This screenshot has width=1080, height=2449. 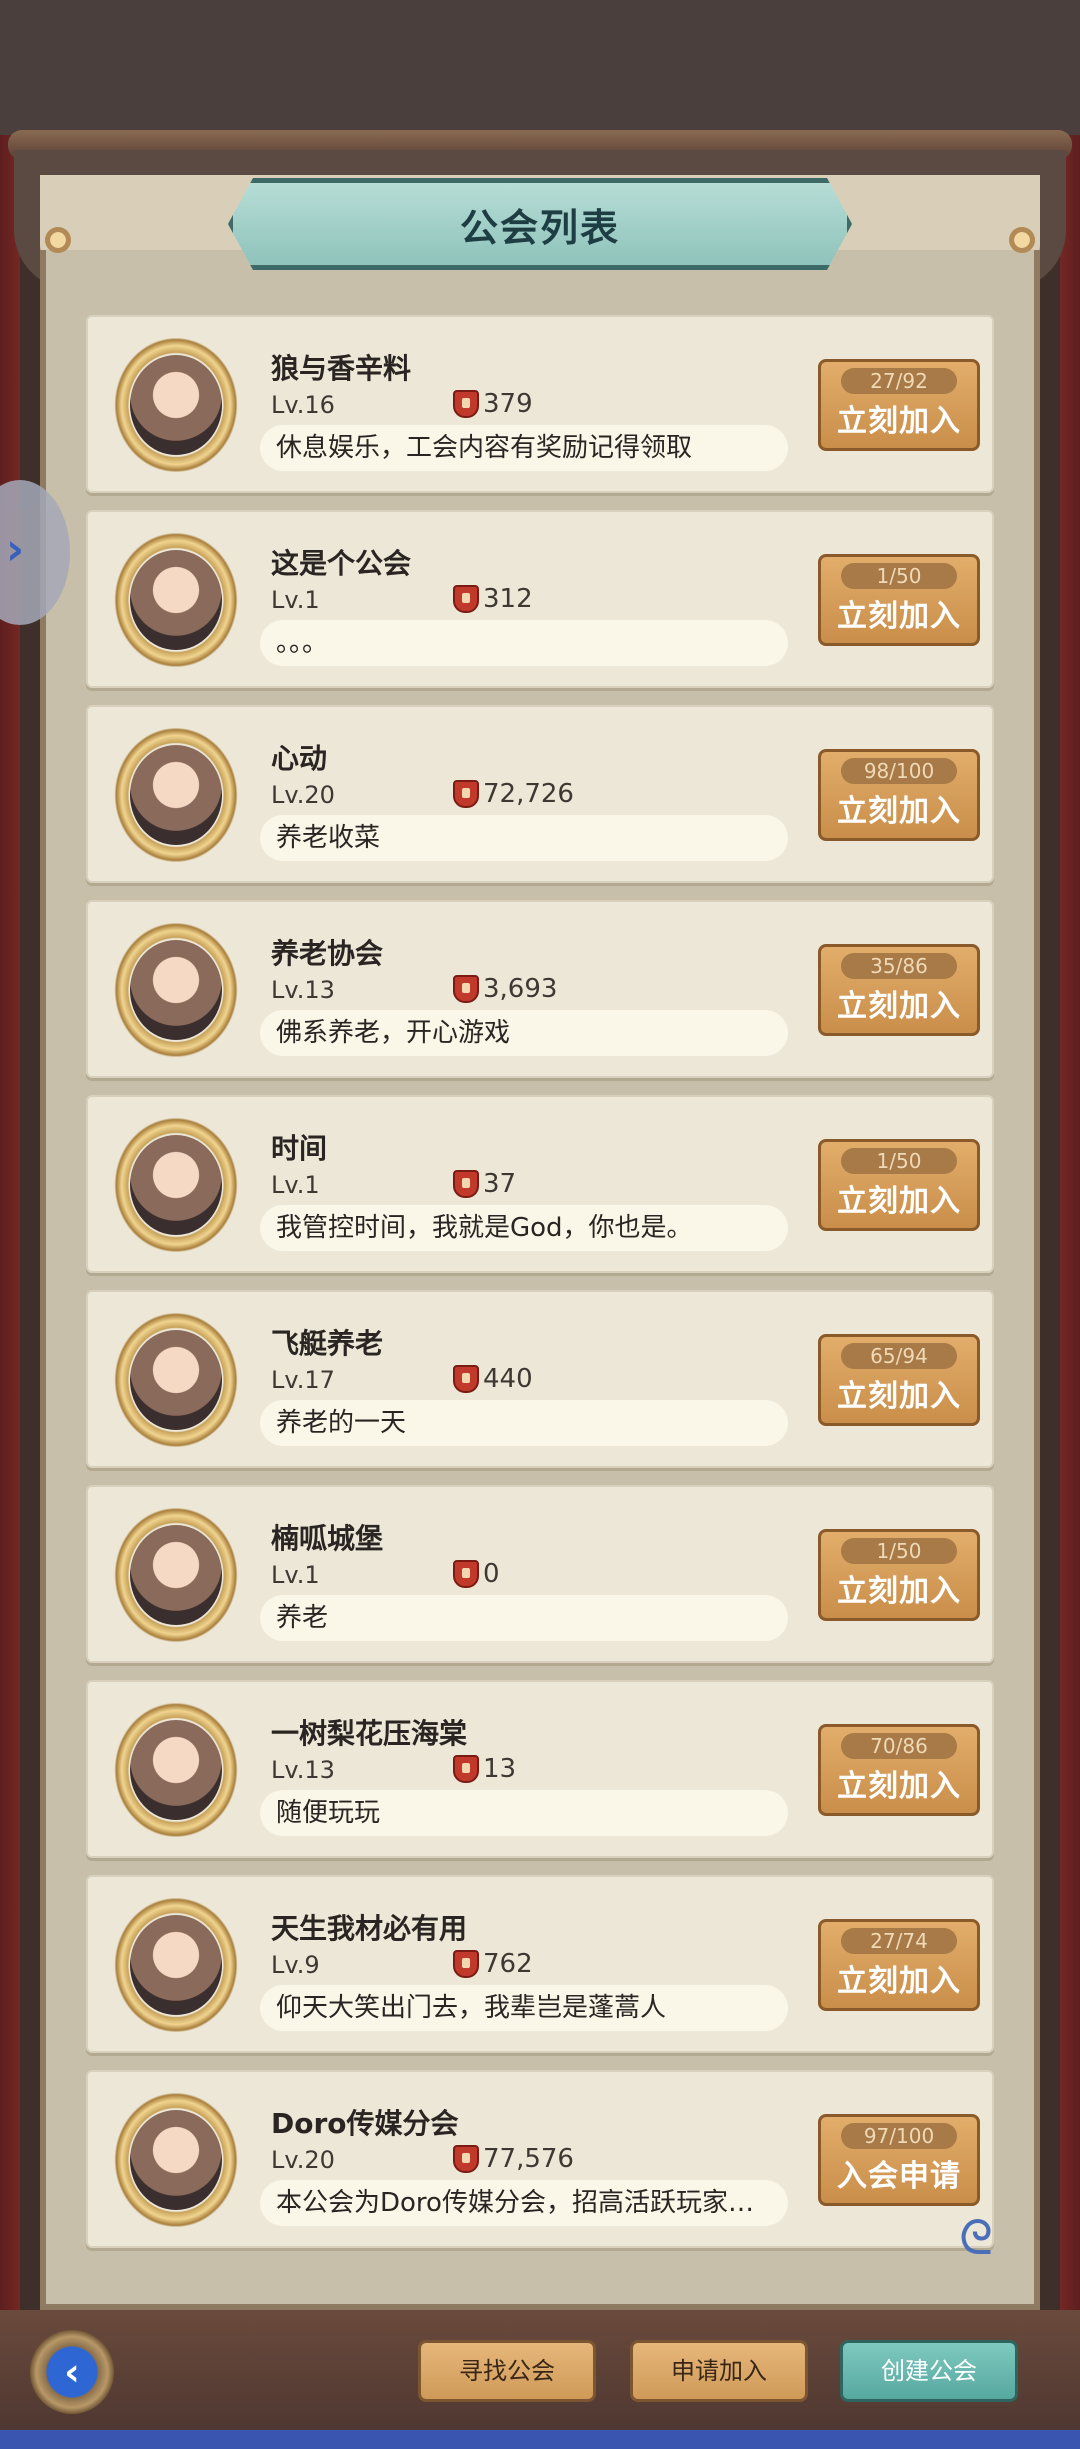 I want to click on guild-power-value: 440, so click(x=508, y=1379).